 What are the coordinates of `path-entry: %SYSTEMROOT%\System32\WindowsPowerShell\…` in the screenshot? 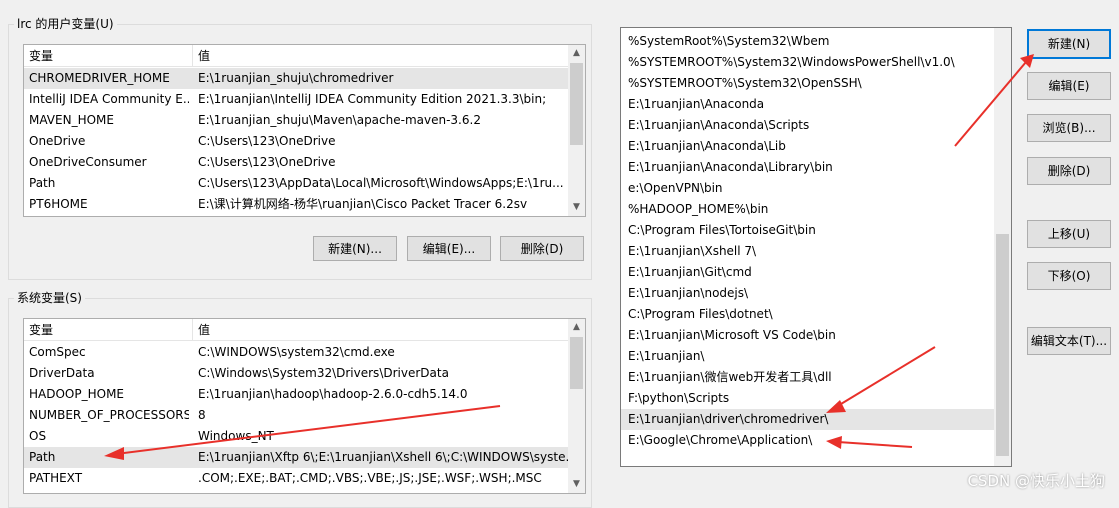 It's located at (807, 62).